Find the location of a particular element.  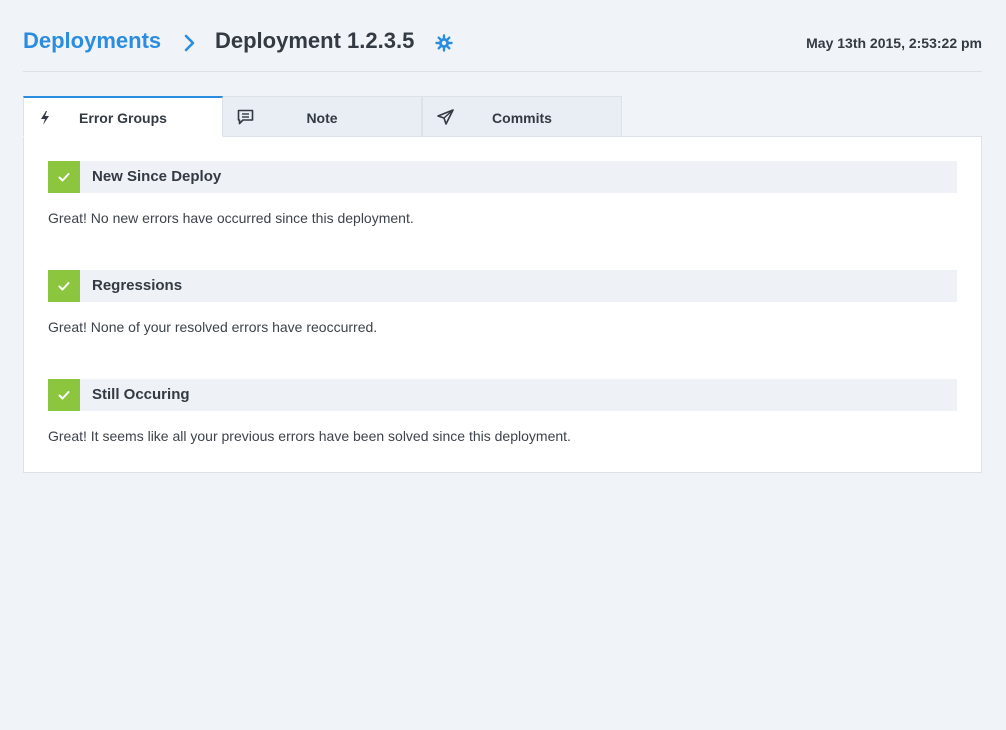

tab-note: Note is located at coordinates (322, 116).